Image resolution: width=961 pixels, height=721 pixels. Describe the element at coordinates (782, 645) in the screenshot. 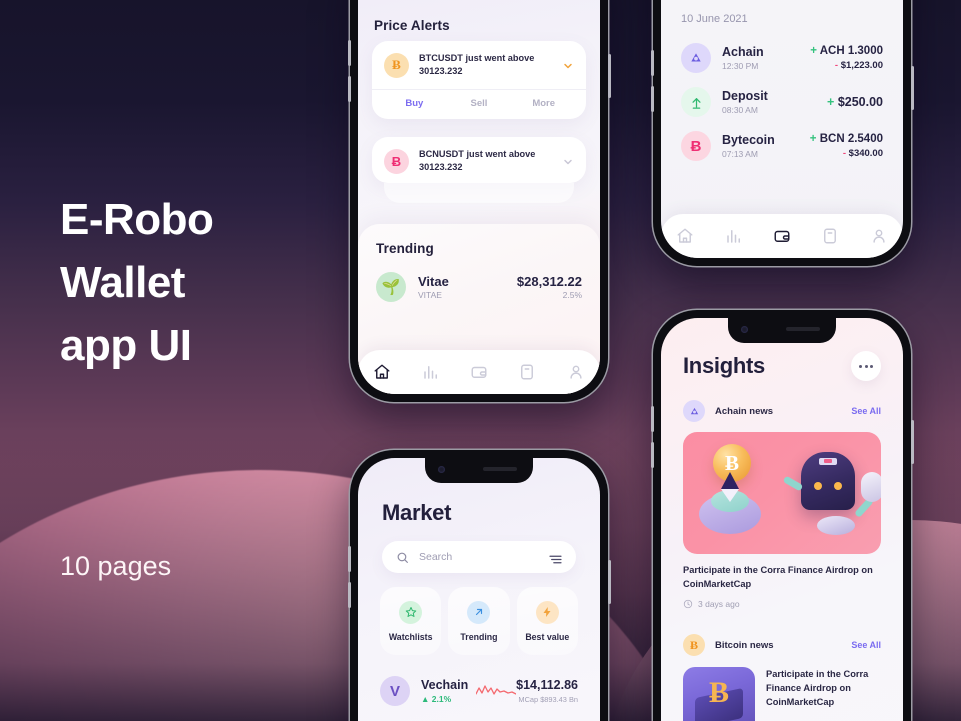

I see `feed-header: Ƀ Bitcoin news See All` at that location.